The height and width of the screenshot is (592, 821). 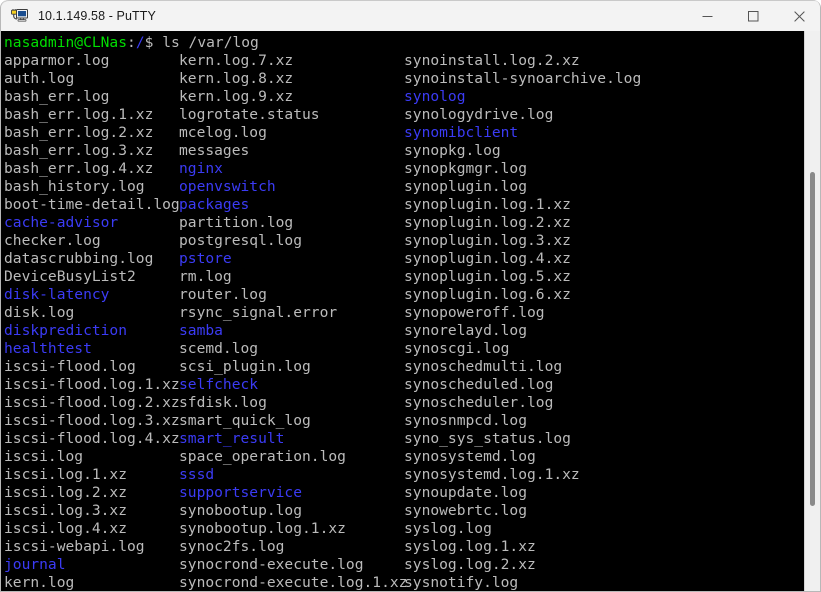 What do you see at coordinates (223, 402) in the screenshot?
I see `file-entry: sfdisk.log` at bounding box center [223, 402].